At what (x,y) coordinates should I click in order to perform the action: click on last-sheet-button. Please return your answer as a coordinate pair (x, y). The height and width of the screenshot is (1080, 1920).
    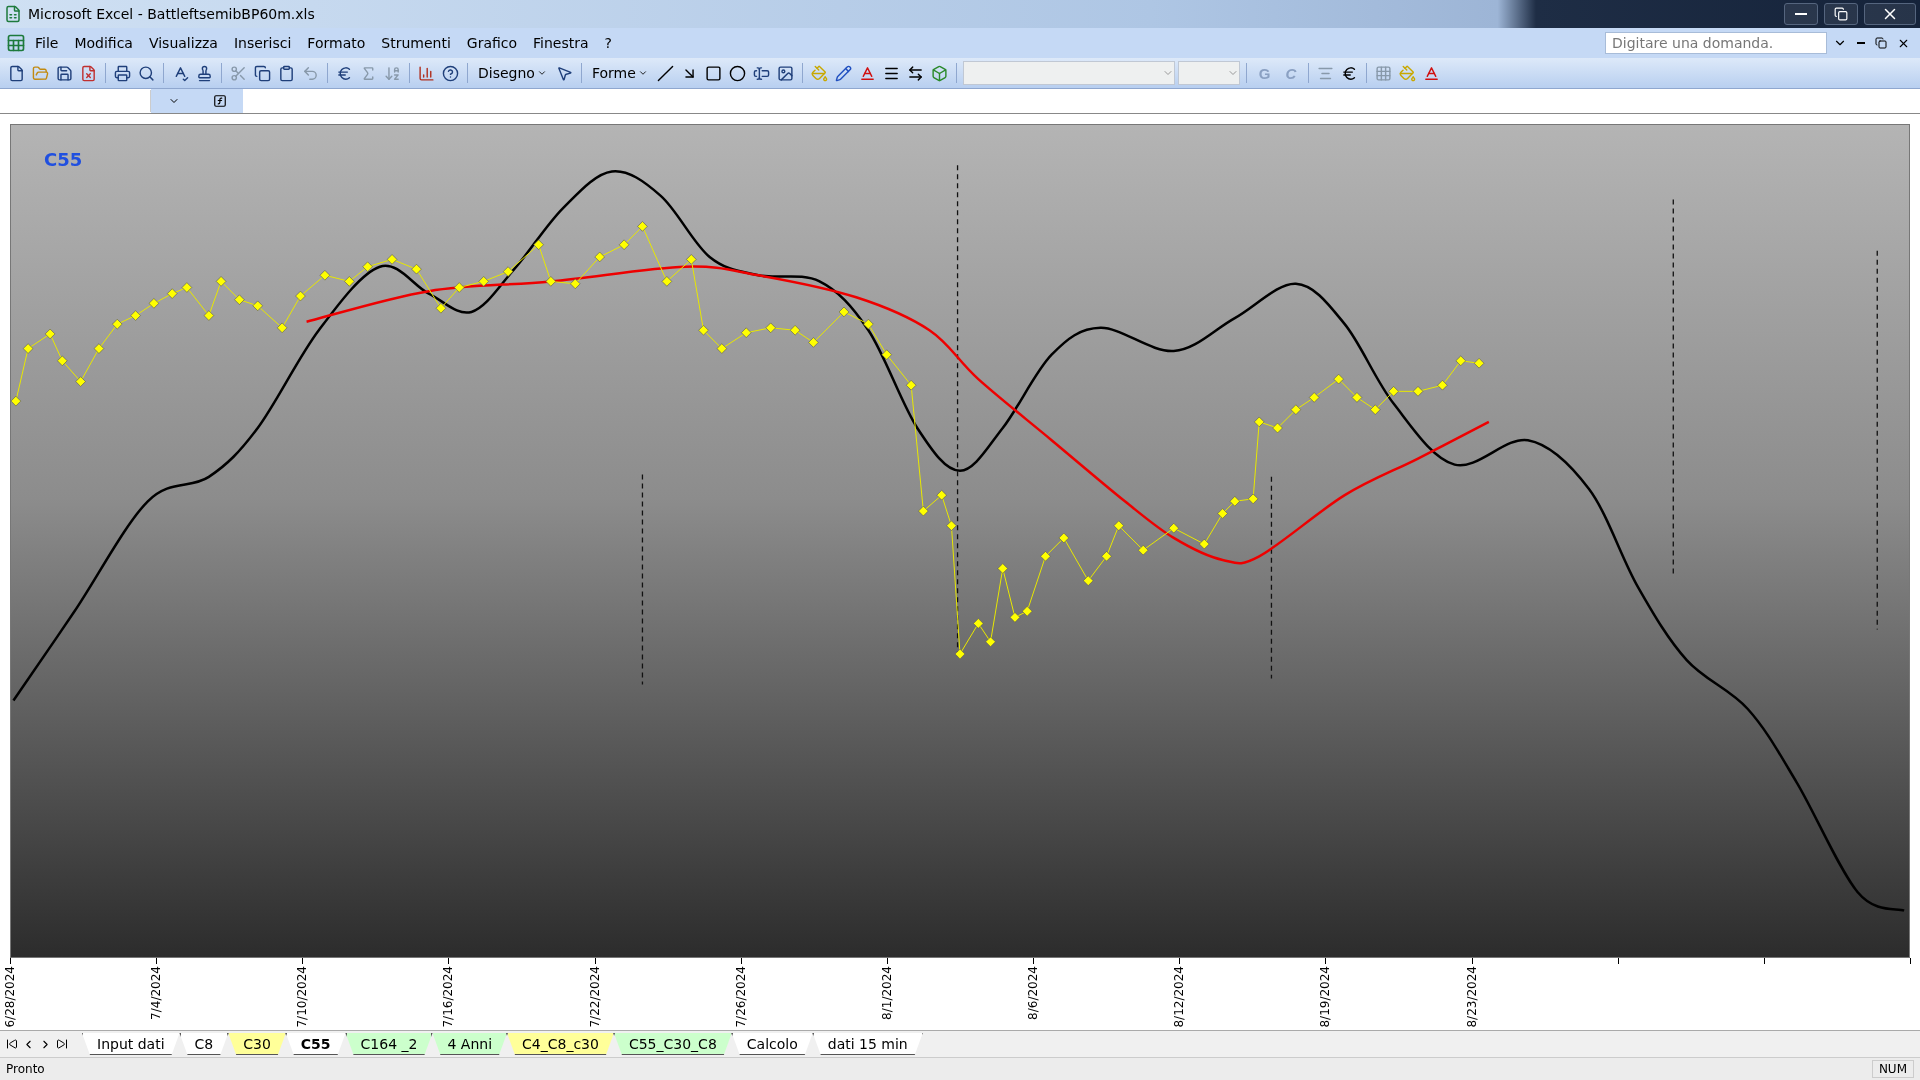
    Looking at the image, I should click on (62, 1044).